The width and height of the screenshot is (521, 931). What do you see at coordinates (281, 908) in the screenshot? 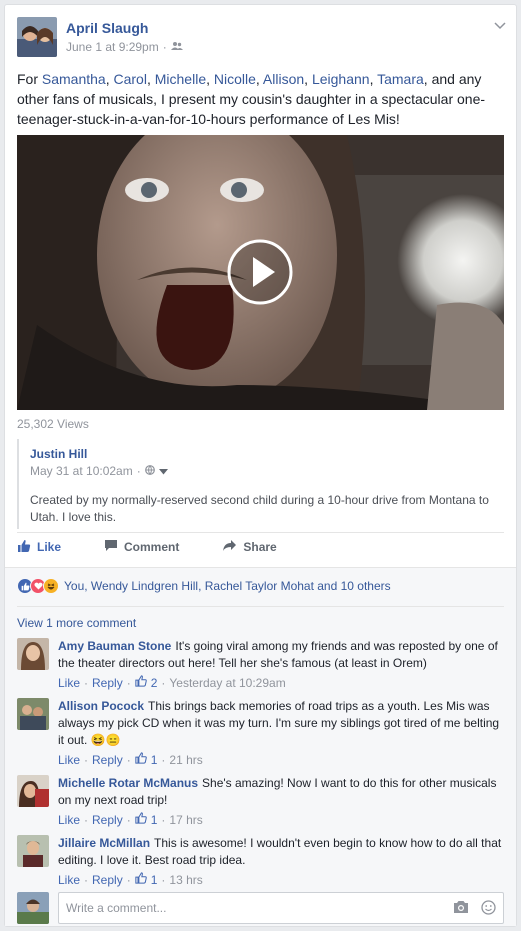
I see `comment-input` at bounding box center [281, 908].